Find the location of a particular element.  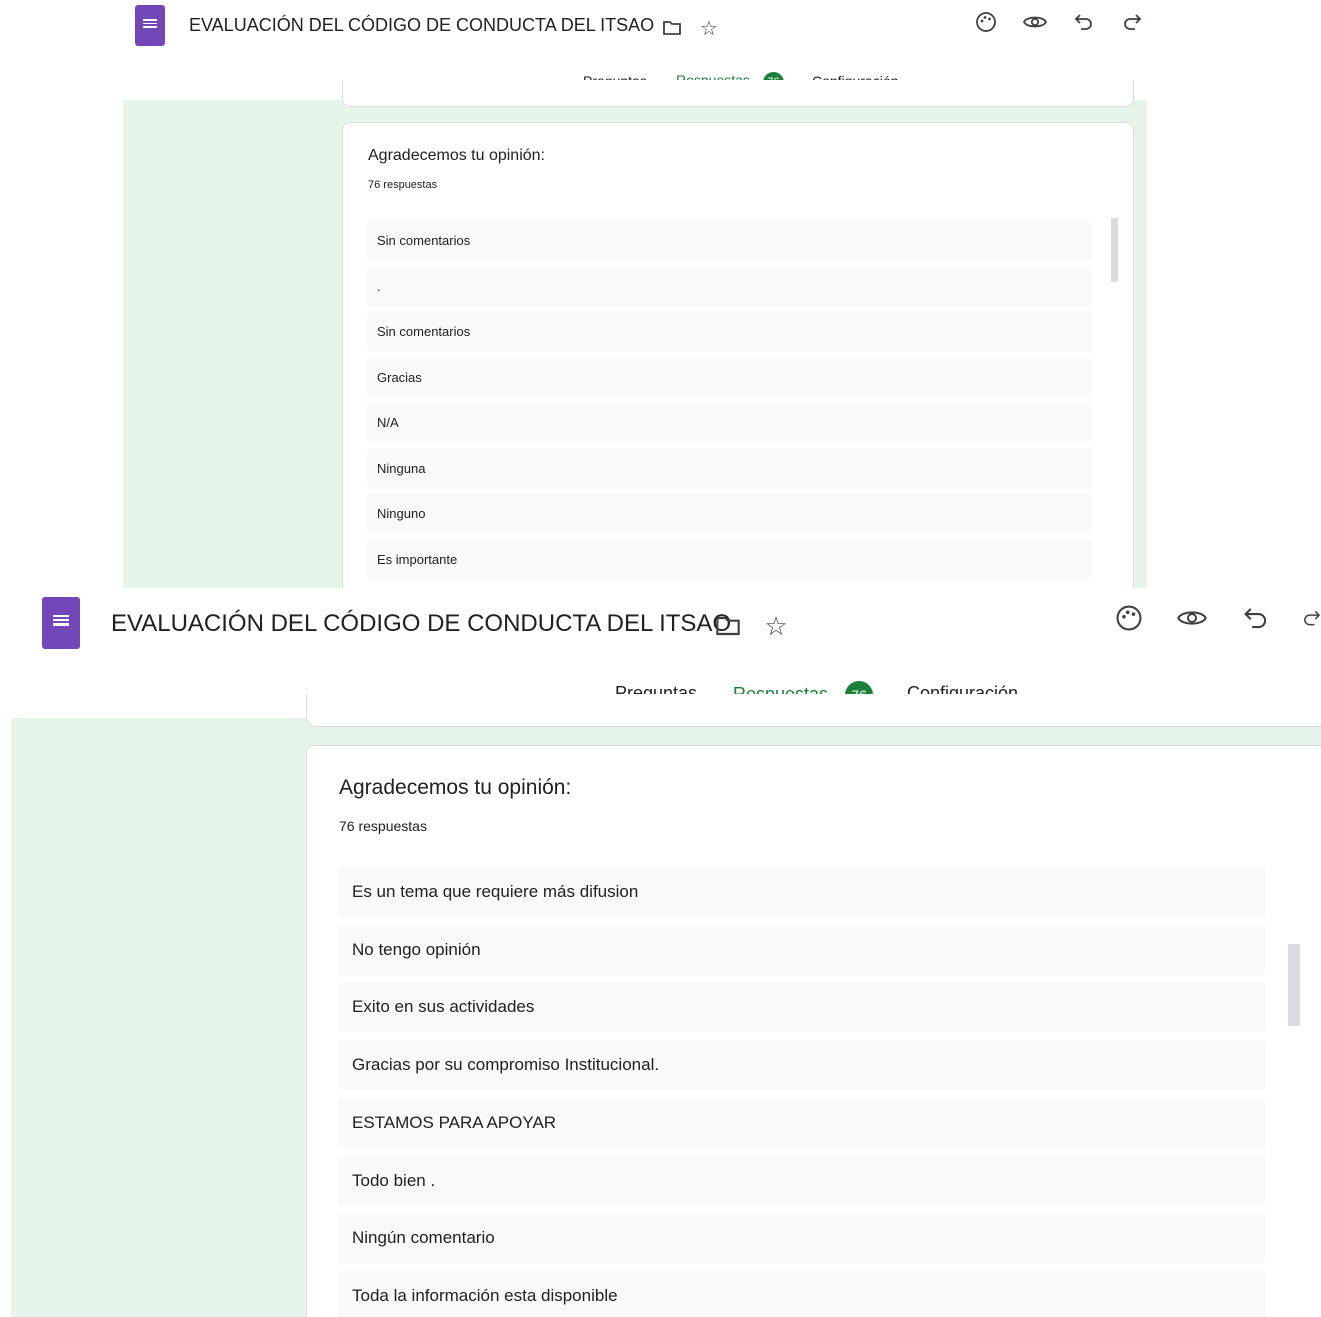

response-item: Toda la información esta disponible is located at coordinates (802, 1293).